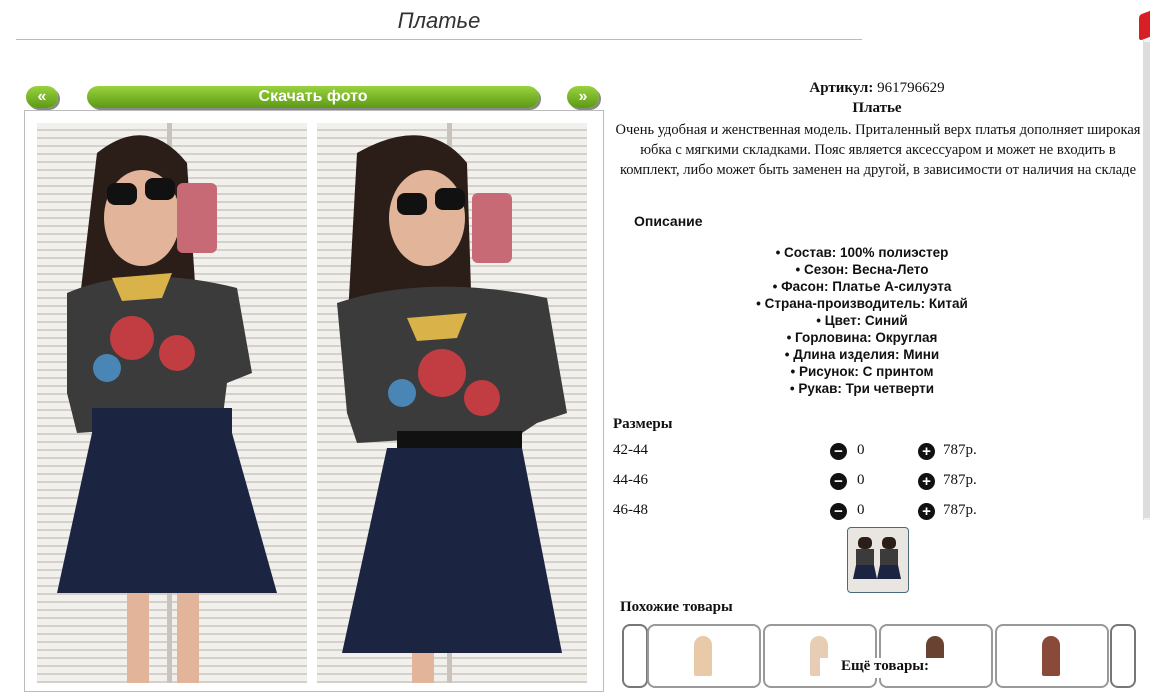 The image size is (1150, 692). What do you see at coordinates (873, 452) in the screenshot?
I see `size-row: 42-44 − 0 + 787р.` at bounding box center [873, 452].